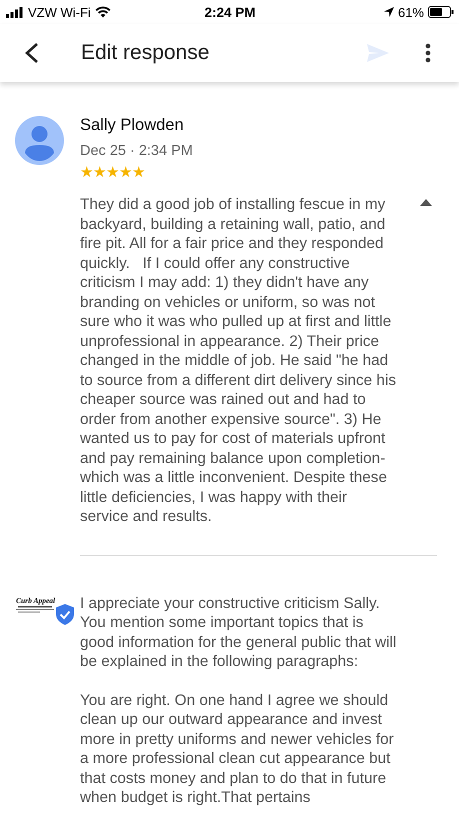 This screenshot has width=459, height=816. Describe the element at coordinates (428, 53) in the screenshot. I see `more-options-icon` at that location.